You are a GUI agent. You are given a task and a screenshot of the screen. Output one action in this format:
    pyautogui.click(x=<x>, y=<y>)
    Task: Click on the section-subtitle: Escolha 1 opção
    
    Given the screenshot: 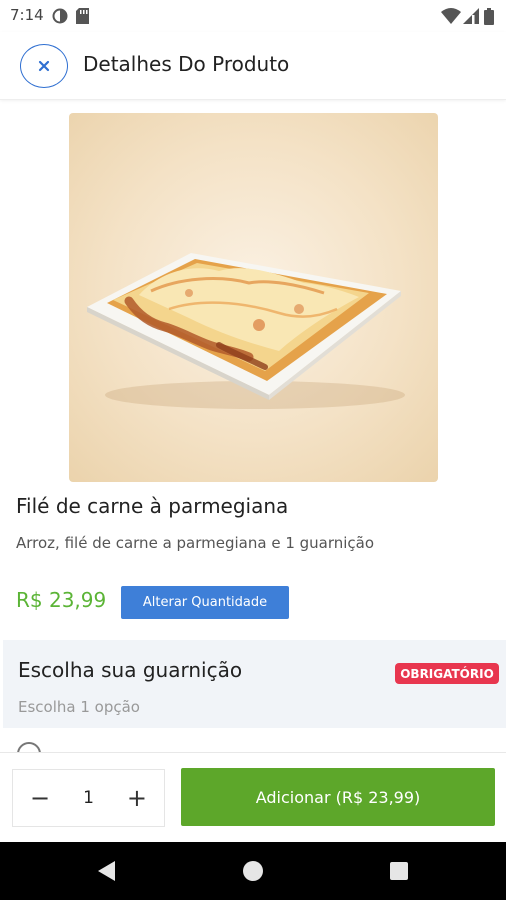 What is the action you would take?
    pyautogui.click(x=79, y=707)
    